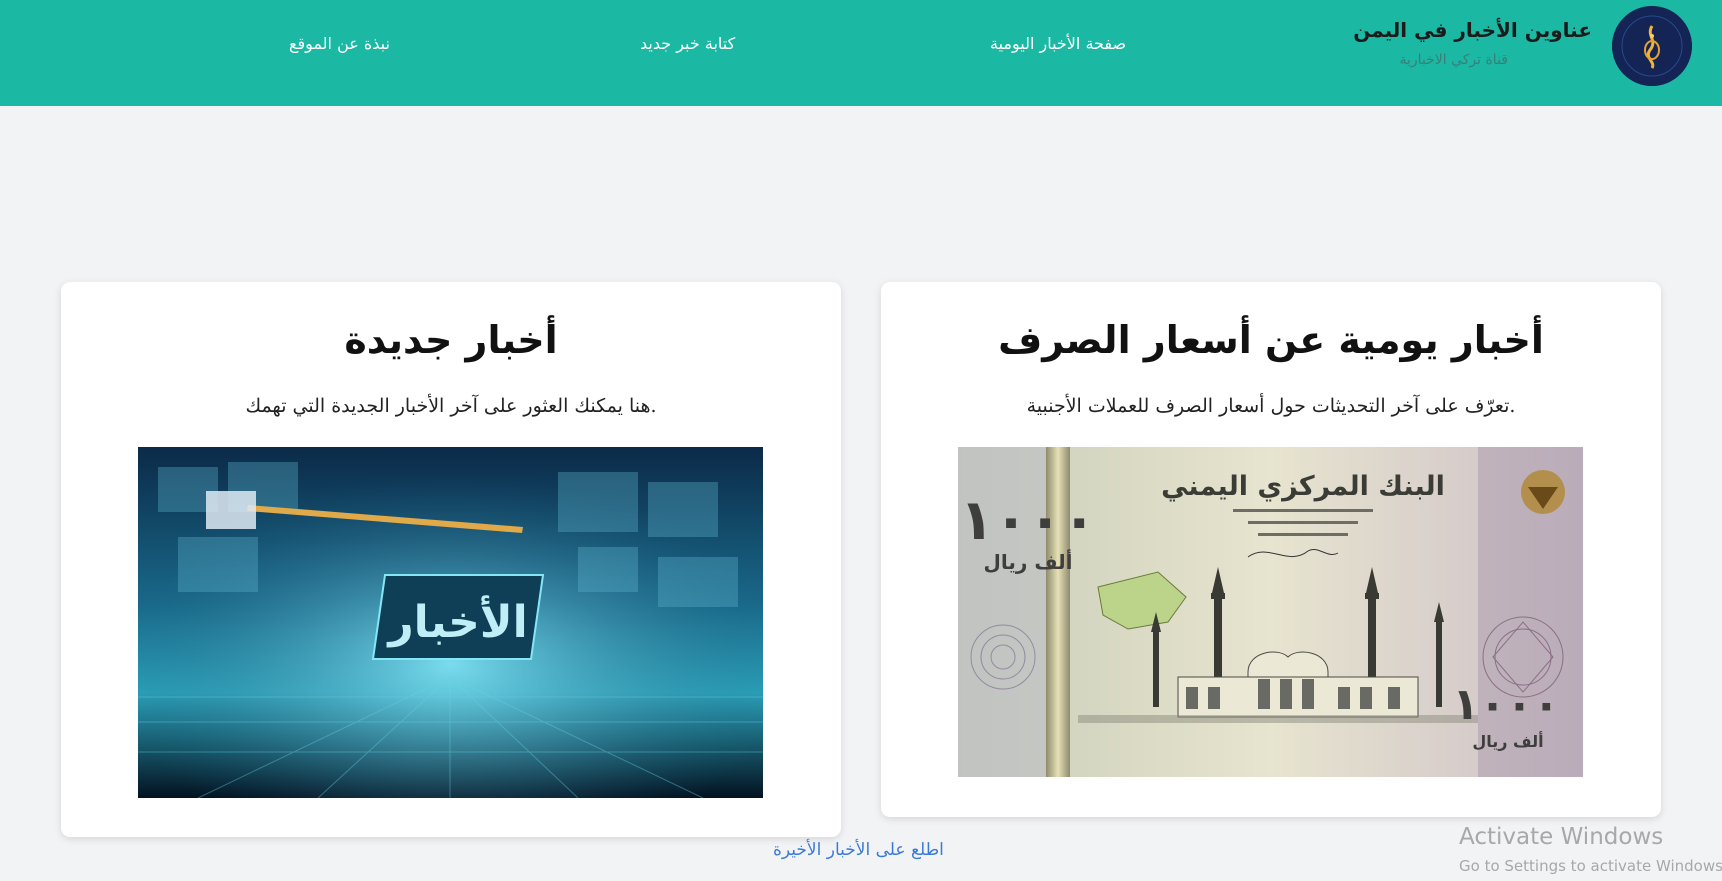  What do you see at coordinates (858, 850) in the screenshot?
I see `latest-news-link: اطلع على الأخبار الأخيرة` at bounding box center [858, 850].